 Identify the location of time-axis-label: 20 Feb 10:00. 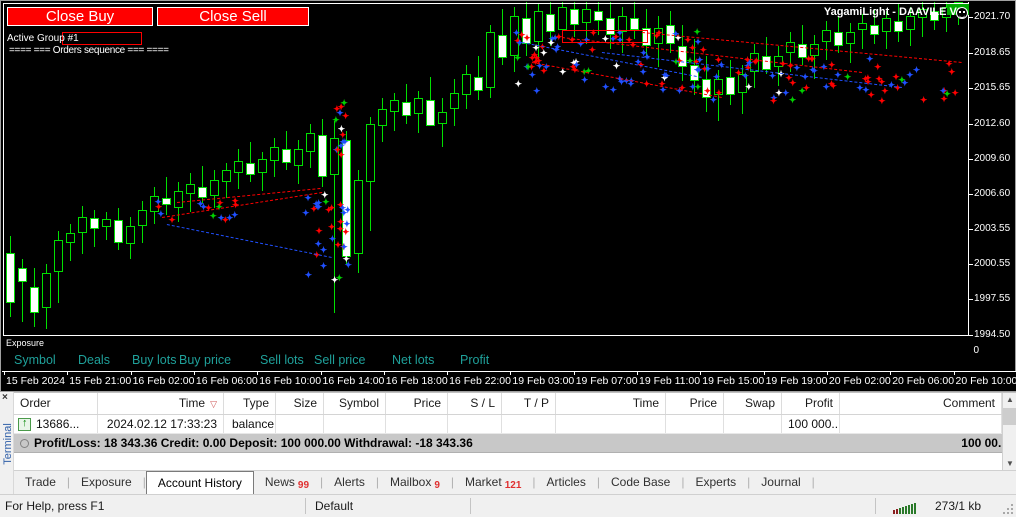
(985, 381).